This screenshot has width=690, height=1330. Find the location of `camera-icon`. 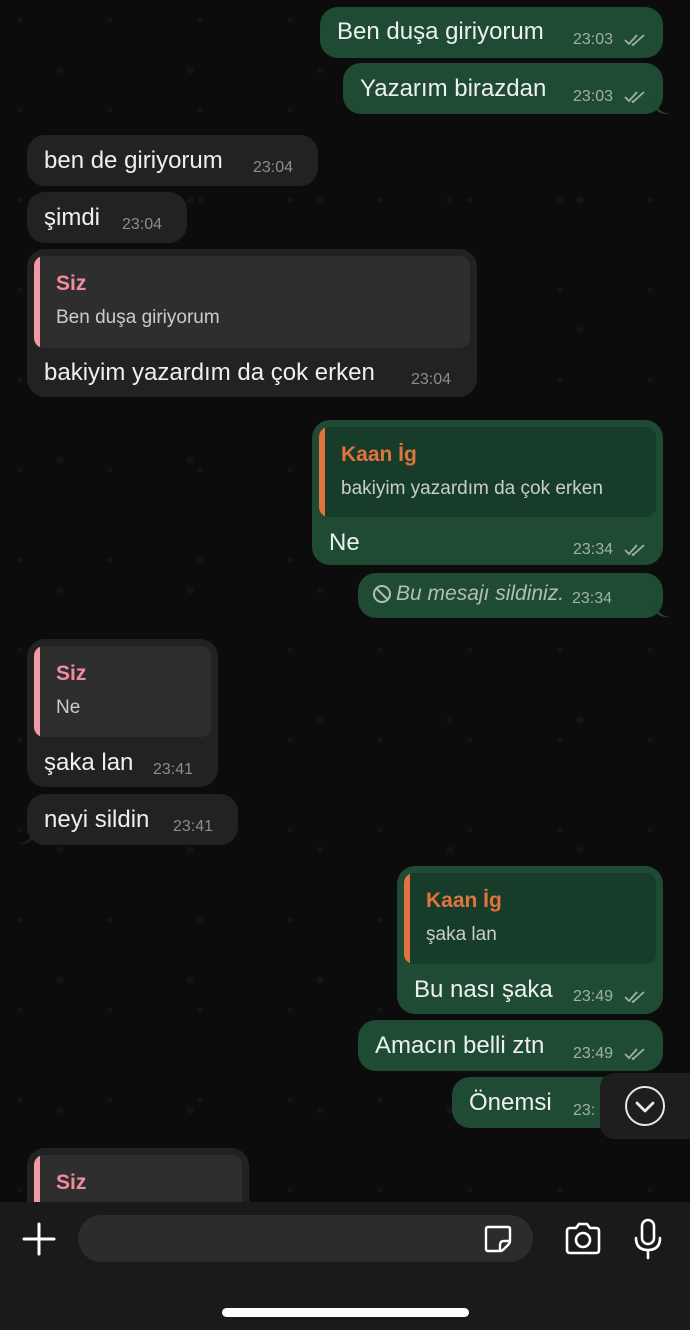

camera-icon is located at coordinates (583, 1239).